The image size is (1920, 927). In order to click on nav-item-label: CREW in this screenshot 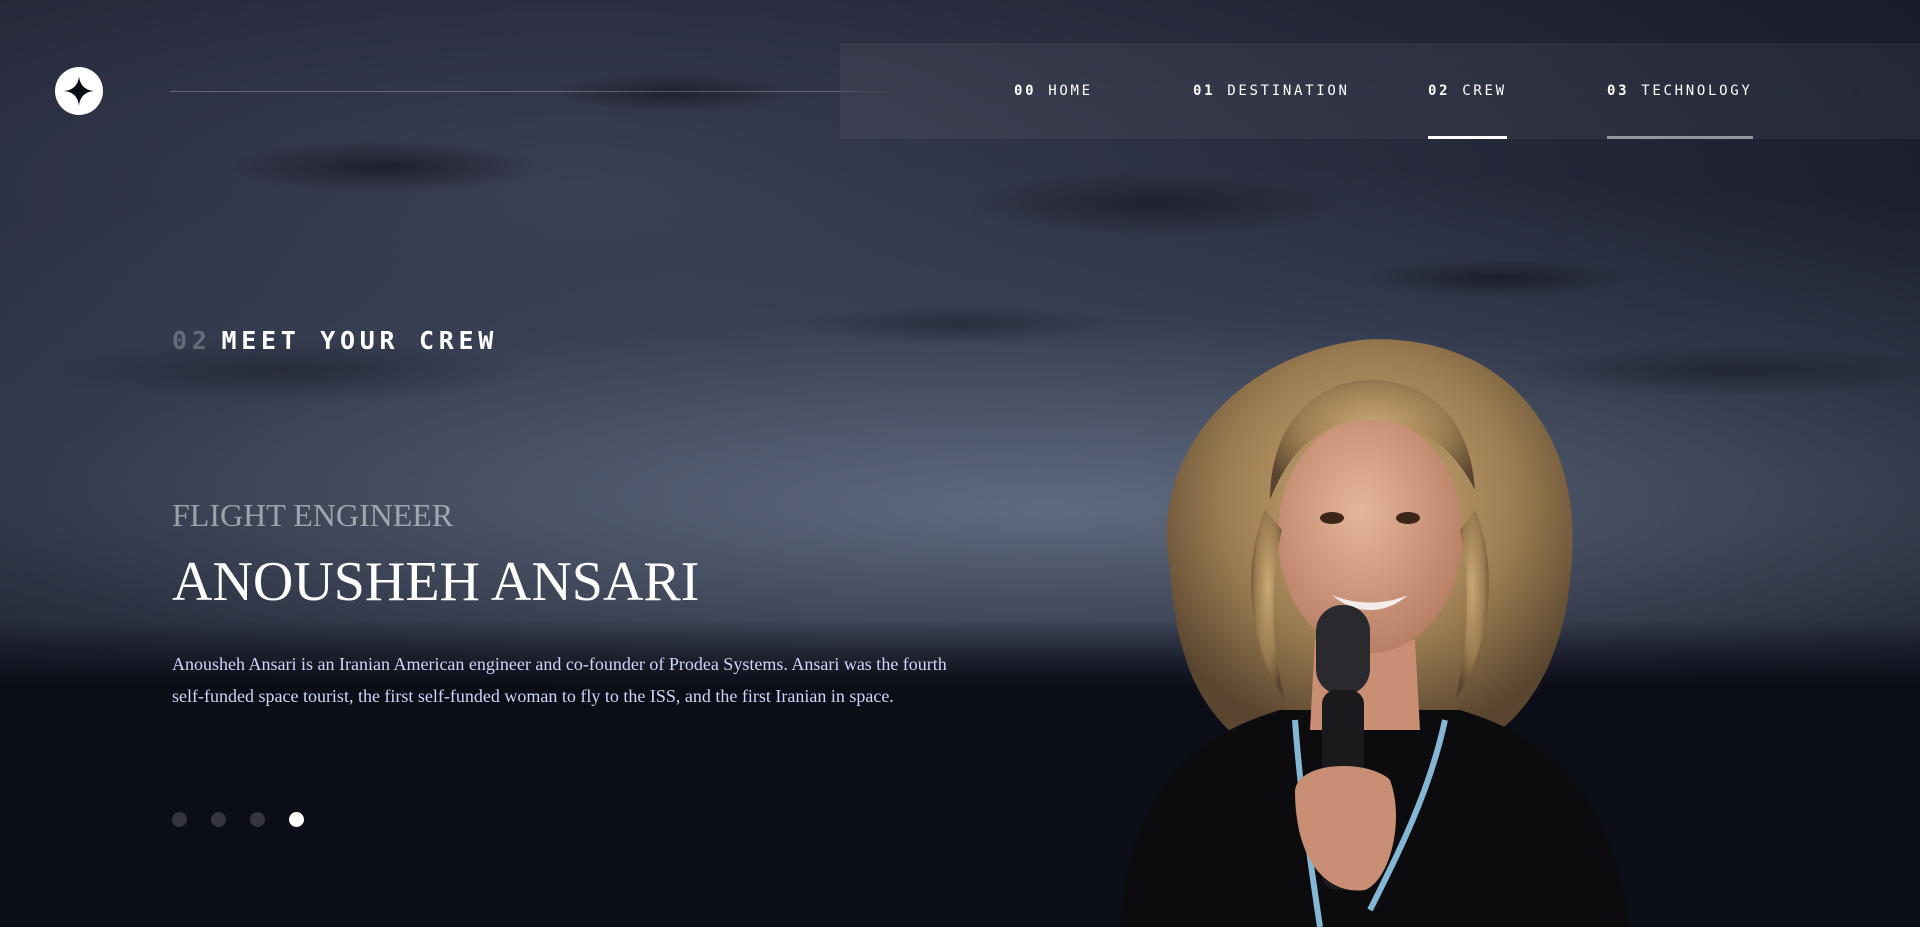, I will do `click(1484, 91)`.